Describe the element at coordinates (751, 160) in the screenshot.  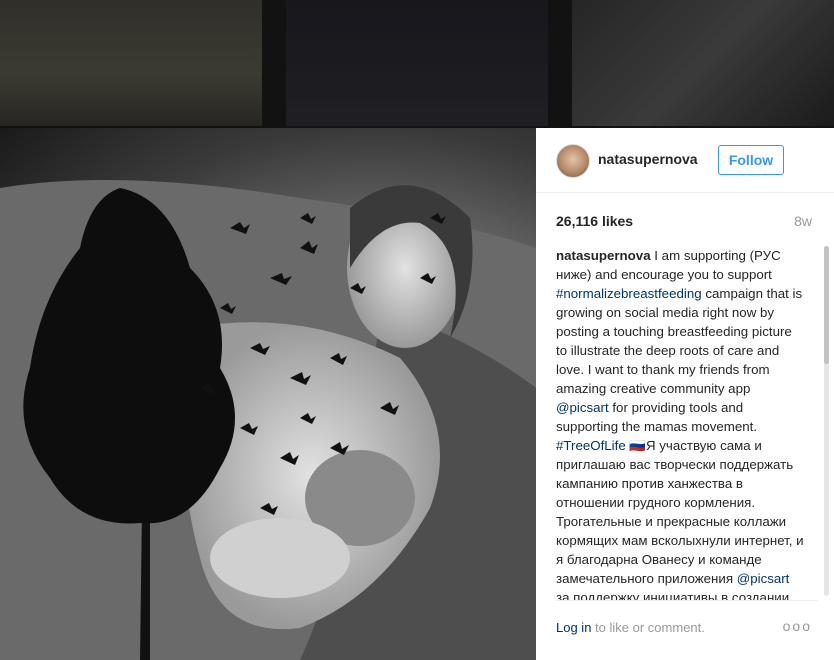
I see `follow-button: Follow` at that location.